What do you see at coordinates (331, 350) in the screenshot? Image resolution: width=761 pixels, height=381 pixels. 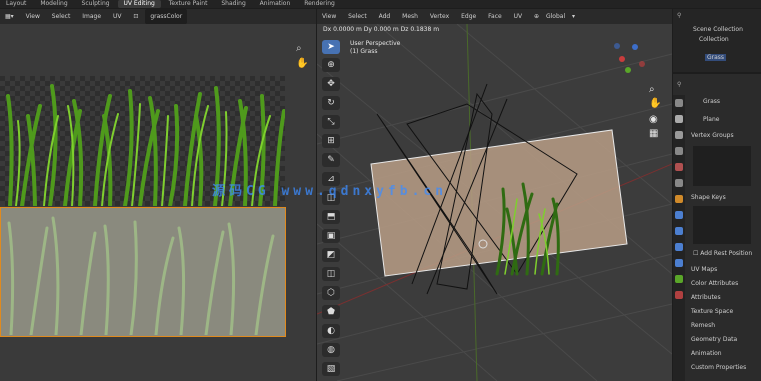 I see `smooth-icon: ◍` at bounding box center [331, 350].